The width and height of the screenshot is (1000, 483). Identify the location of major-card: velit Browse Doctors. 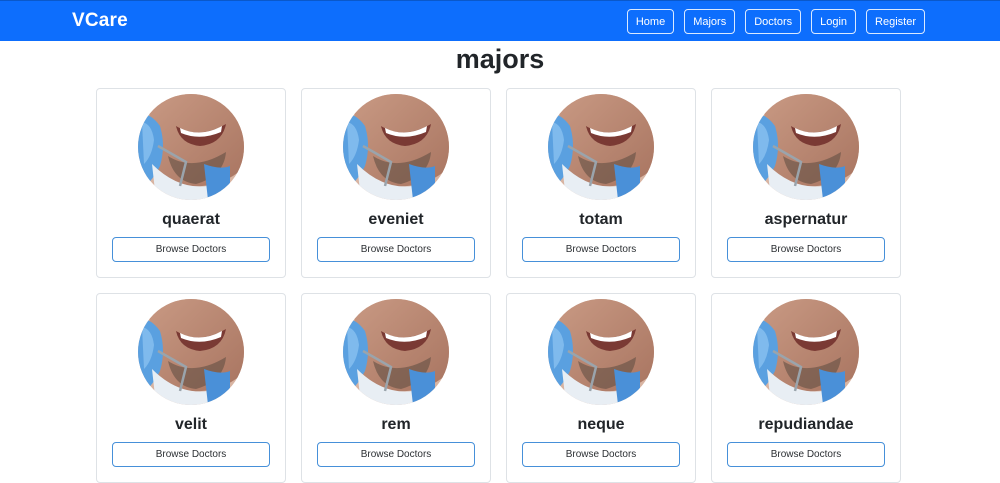
(191, 388).